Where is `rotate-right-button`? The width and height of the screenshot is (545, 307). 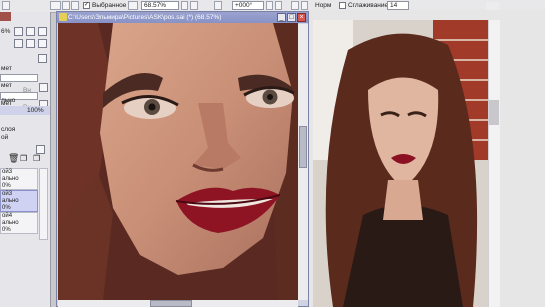
rotate-right-button is located at coordinates (269, 5).